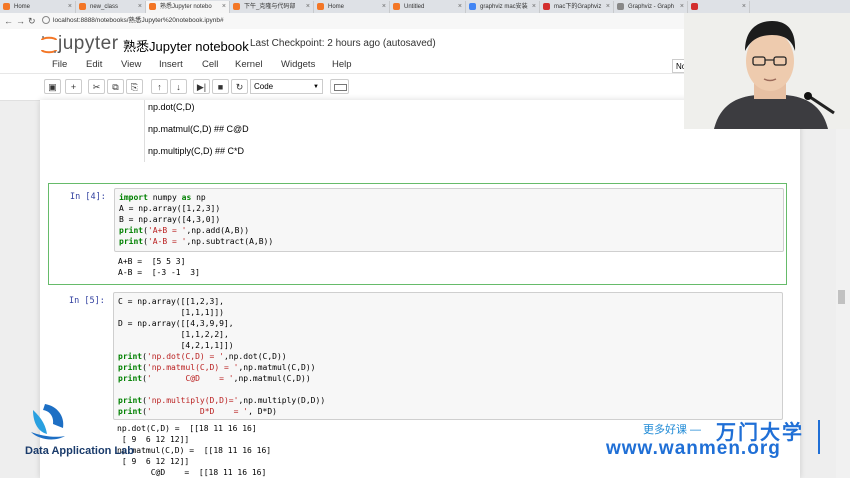  Describe the element at coordinates (96, 86) in the screenshot. I see `cut-icon: ✂` at that location.